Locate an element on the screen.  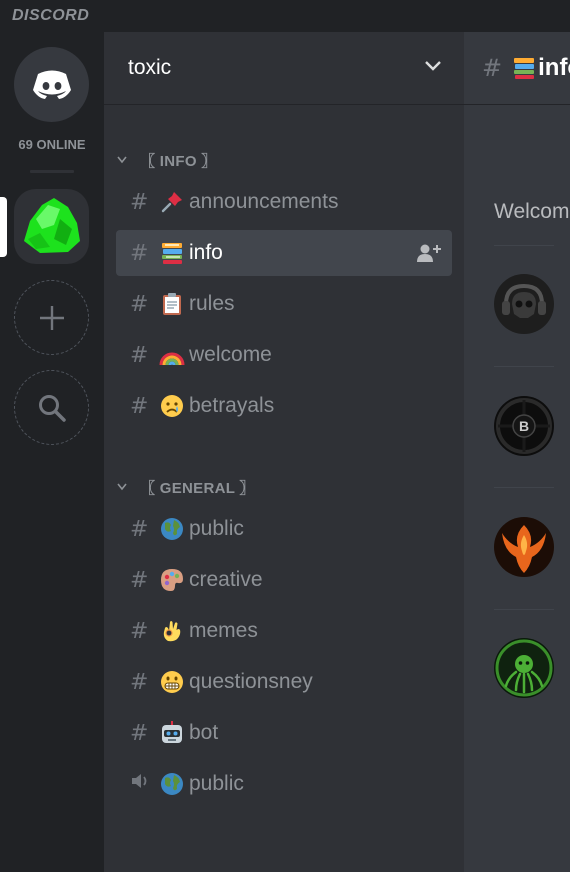
hydra-emblem-avatar-icon is located at coordinates (524, 668).